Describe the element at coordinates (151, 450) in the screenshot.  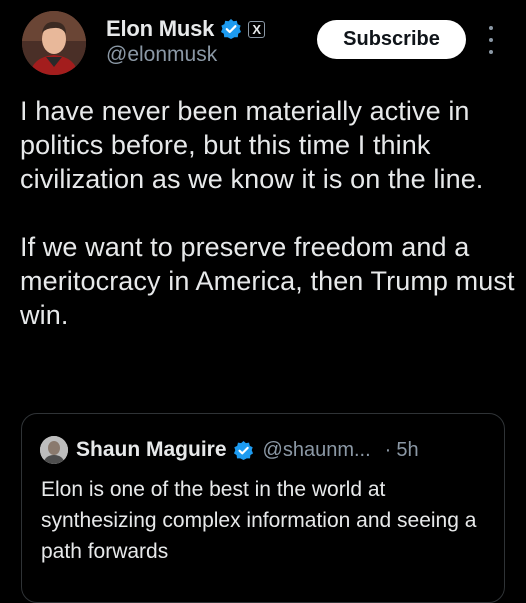
I see `quoted-author-name: Shaun Maguire` at that location.